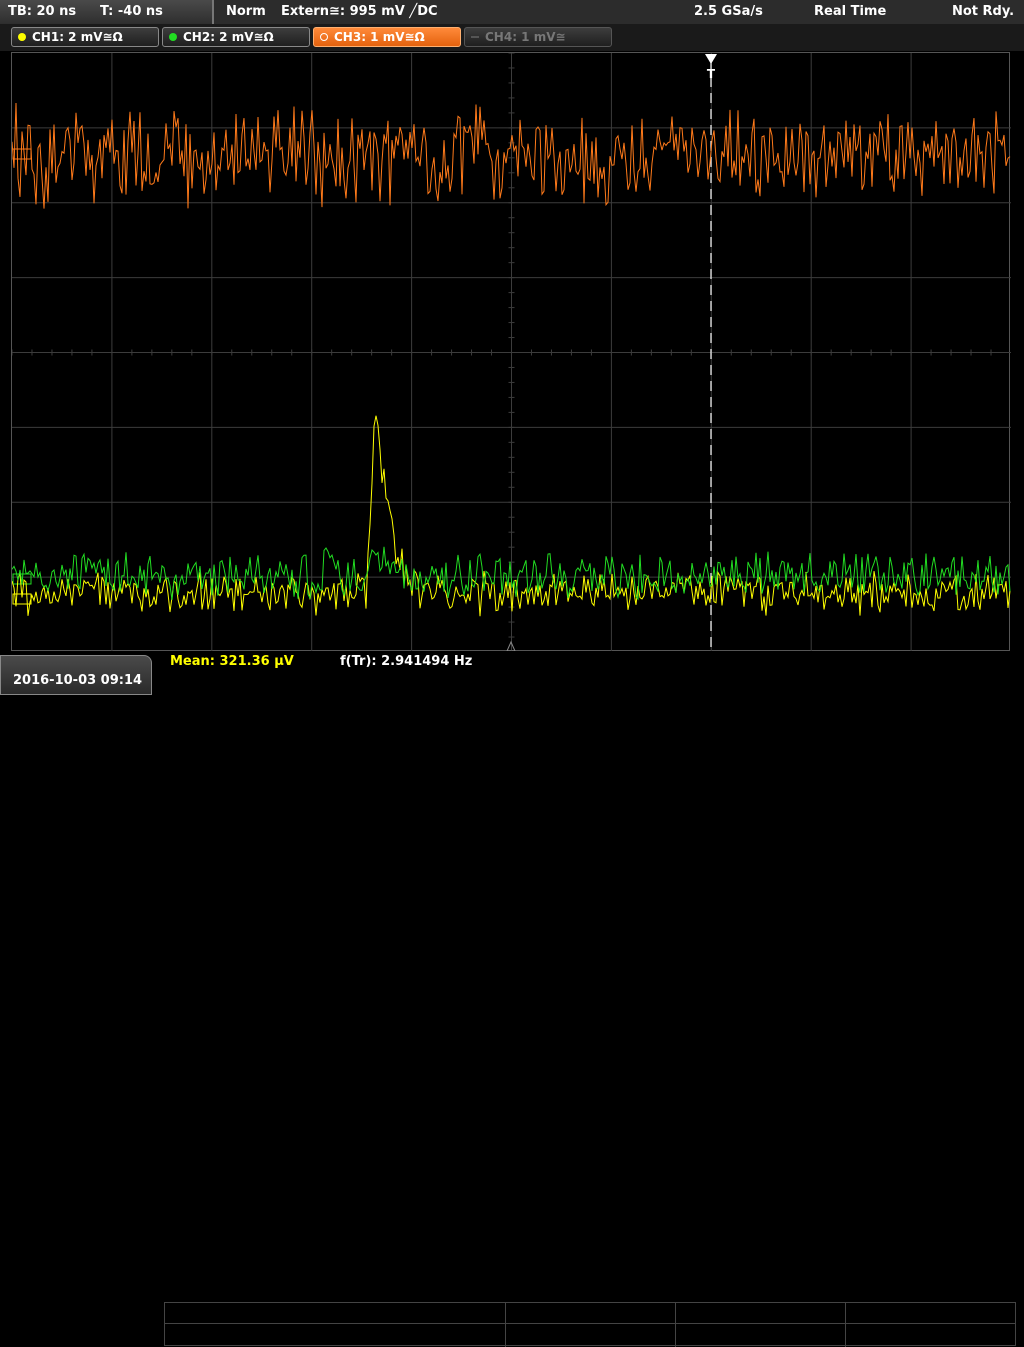 The height and width of the screenshot is (1347, 1024). Describe the element at coordinates (77, 37) in the screenshot. I see `ch1-label: CH1: 2 mV≅Ω` at that location.